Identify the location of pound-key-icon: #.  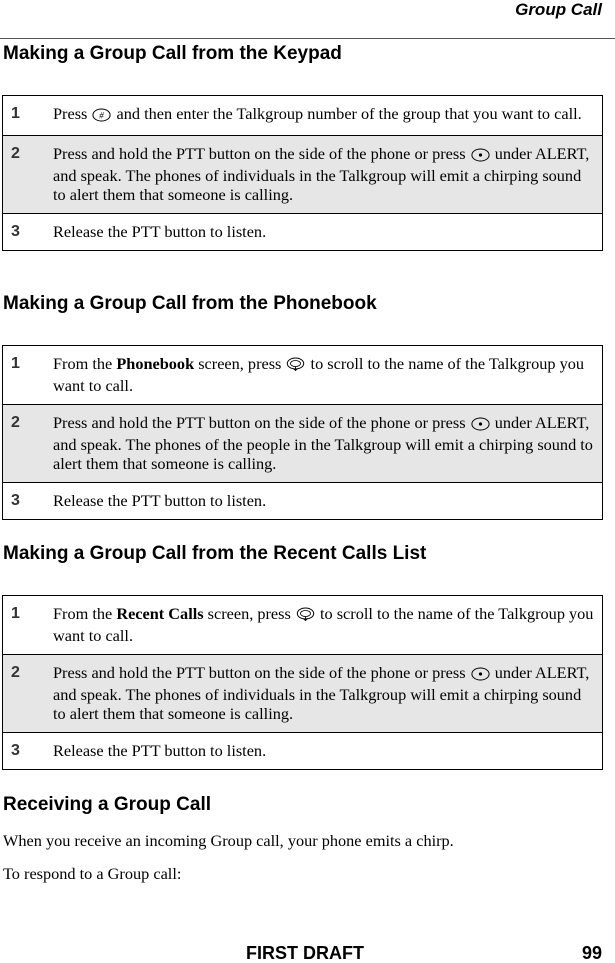
(102, 116).